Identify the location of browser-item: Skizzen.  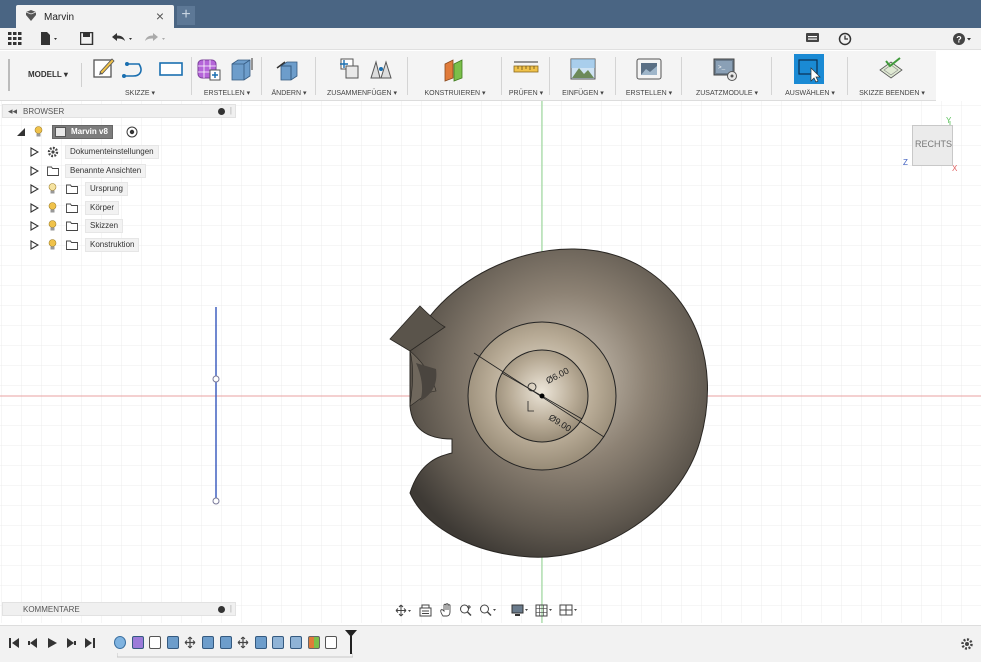
(105, 226).